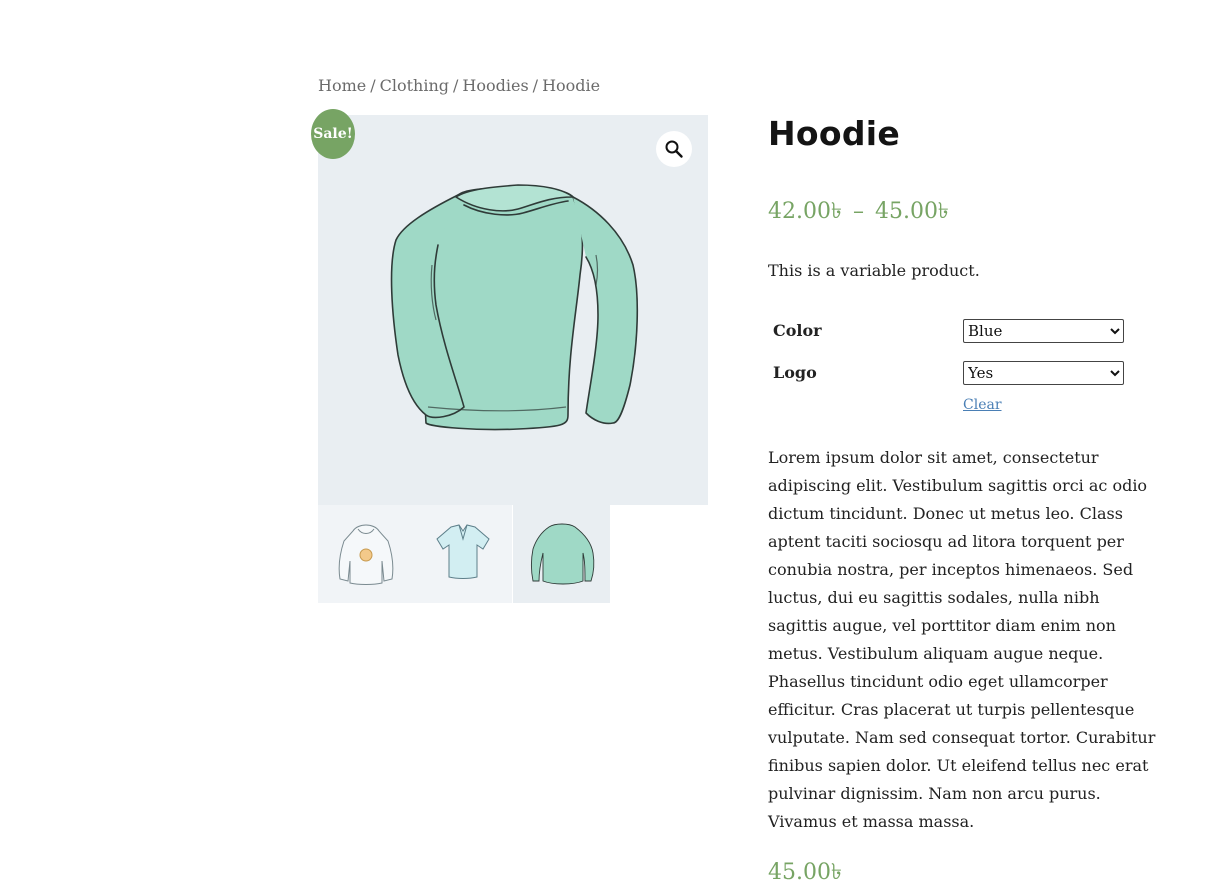 Image resolution: width=1217 pixels, height=892 pixels. Describe the element at coordinates (795, 372) in the screenshot. I see `variation-label-logo: Logo` at that location.